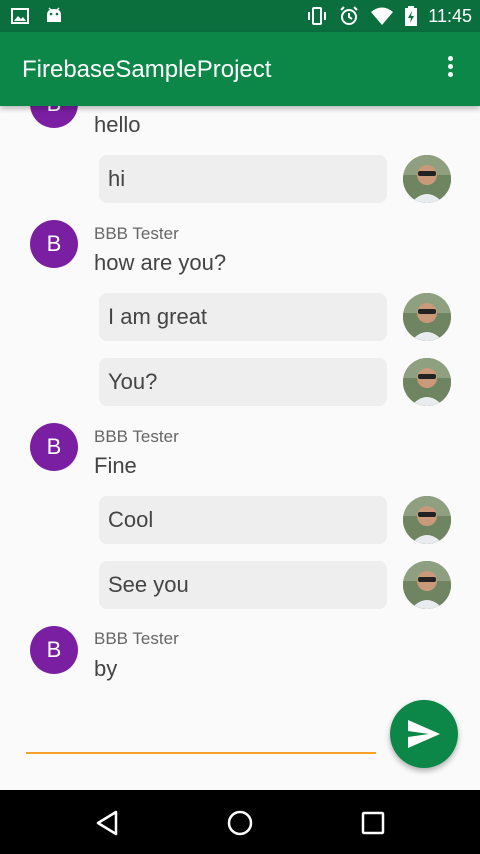 The height and width of the screenshot is (854, 480). I want to click on app-bar: FirebaseSampleProject, so click(240, 69).